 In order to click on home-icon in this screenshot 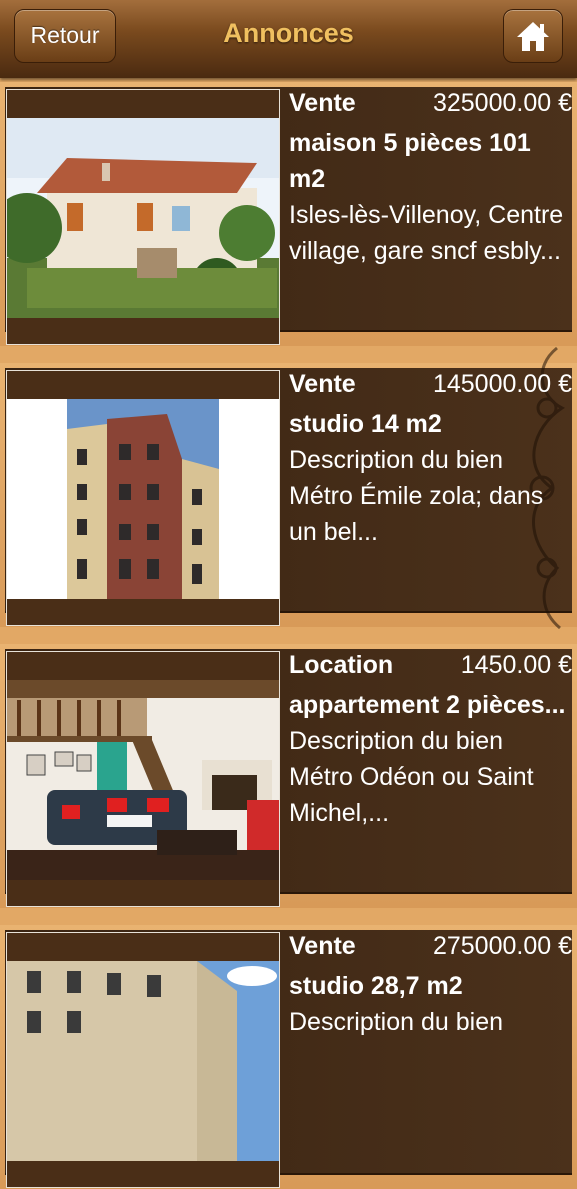, I will do `click(533, 36)`.